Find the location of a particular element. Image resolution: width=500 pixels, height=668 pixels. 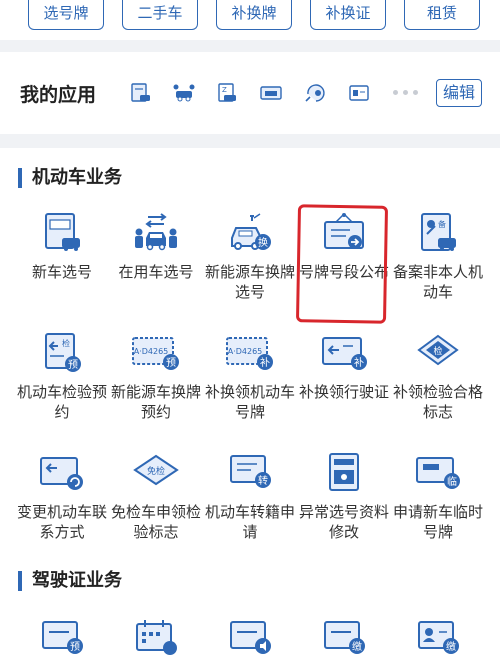

license-booking-tile: 预 is located at coordinates (62, 639).